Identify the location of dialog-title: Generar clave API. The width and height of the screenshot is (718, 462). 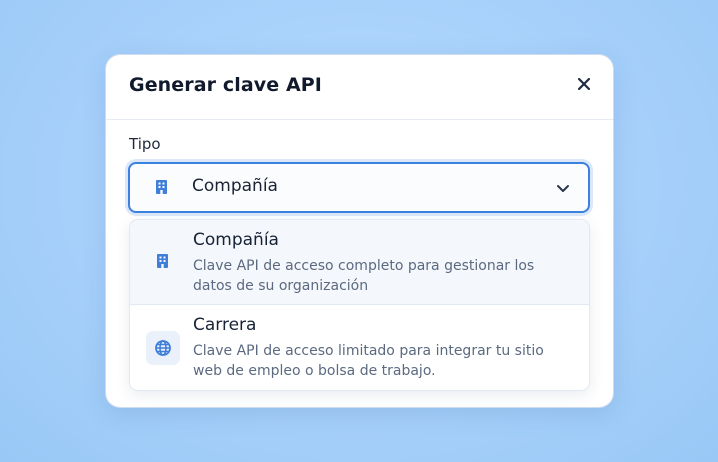
(225, 85).